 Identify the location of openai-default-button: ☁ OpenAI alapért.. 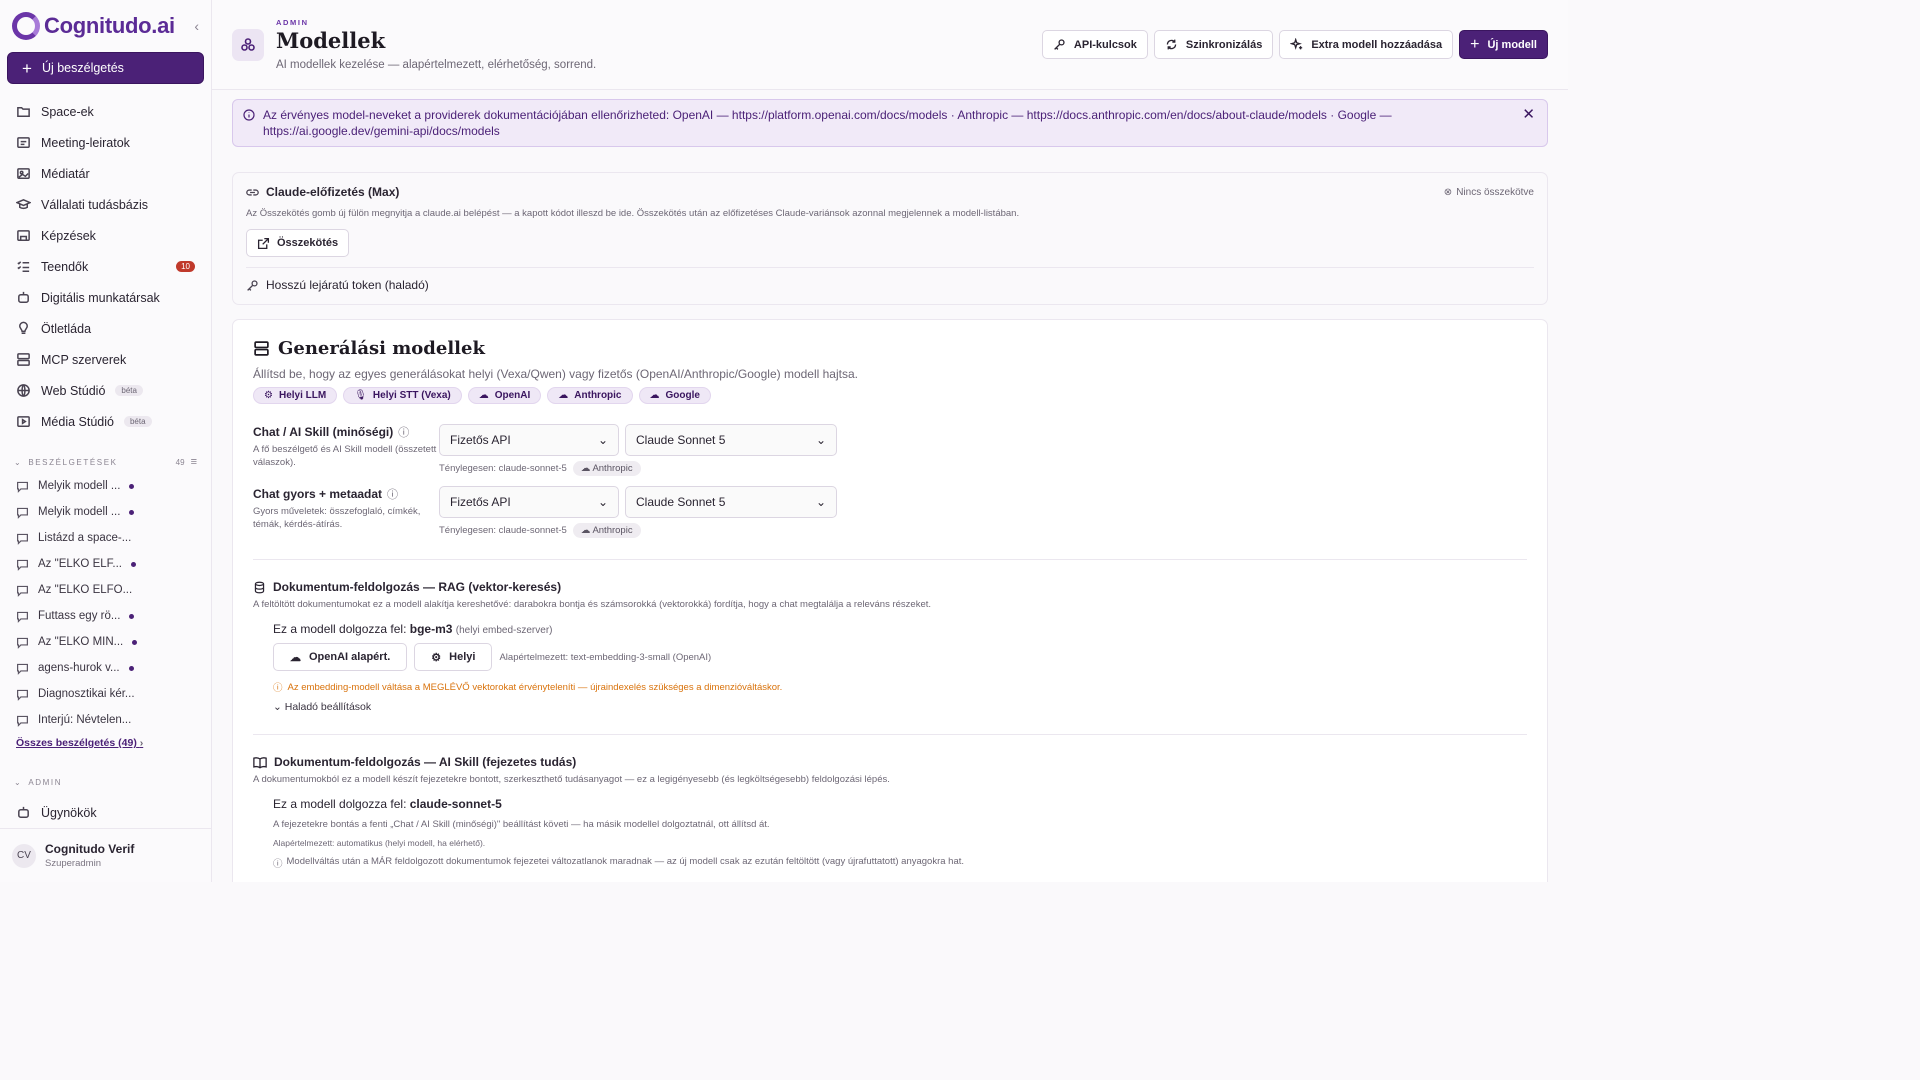
(340, 657).